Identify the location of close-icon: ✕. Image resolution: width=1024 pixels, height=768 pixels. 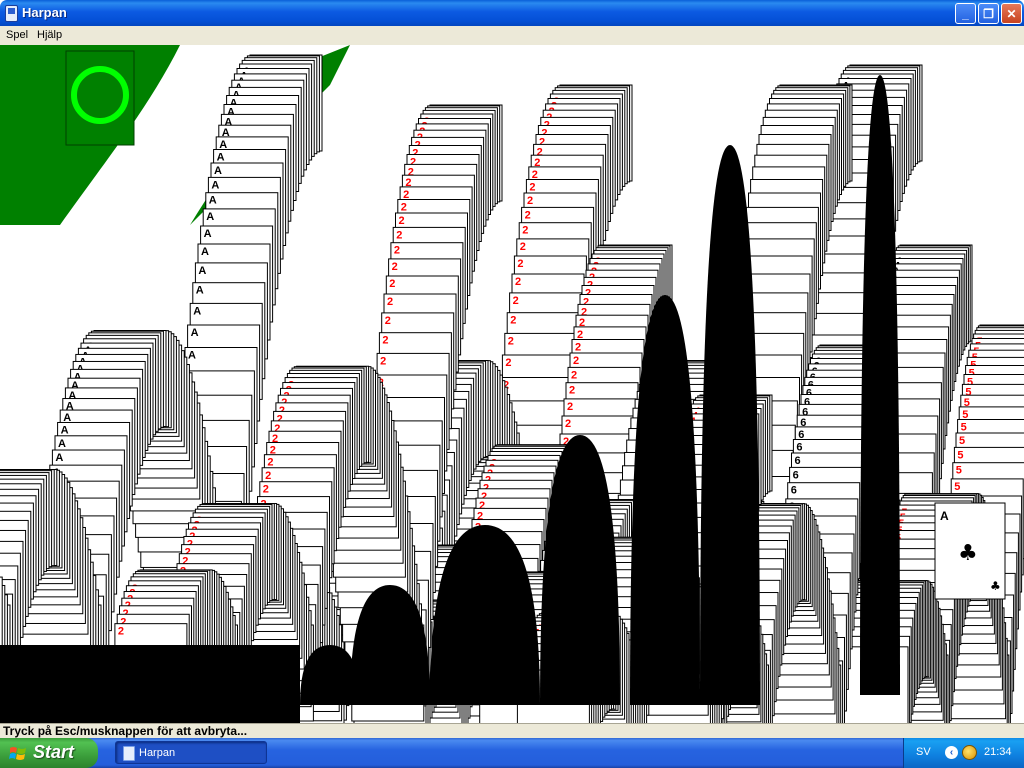
(1011, 13).